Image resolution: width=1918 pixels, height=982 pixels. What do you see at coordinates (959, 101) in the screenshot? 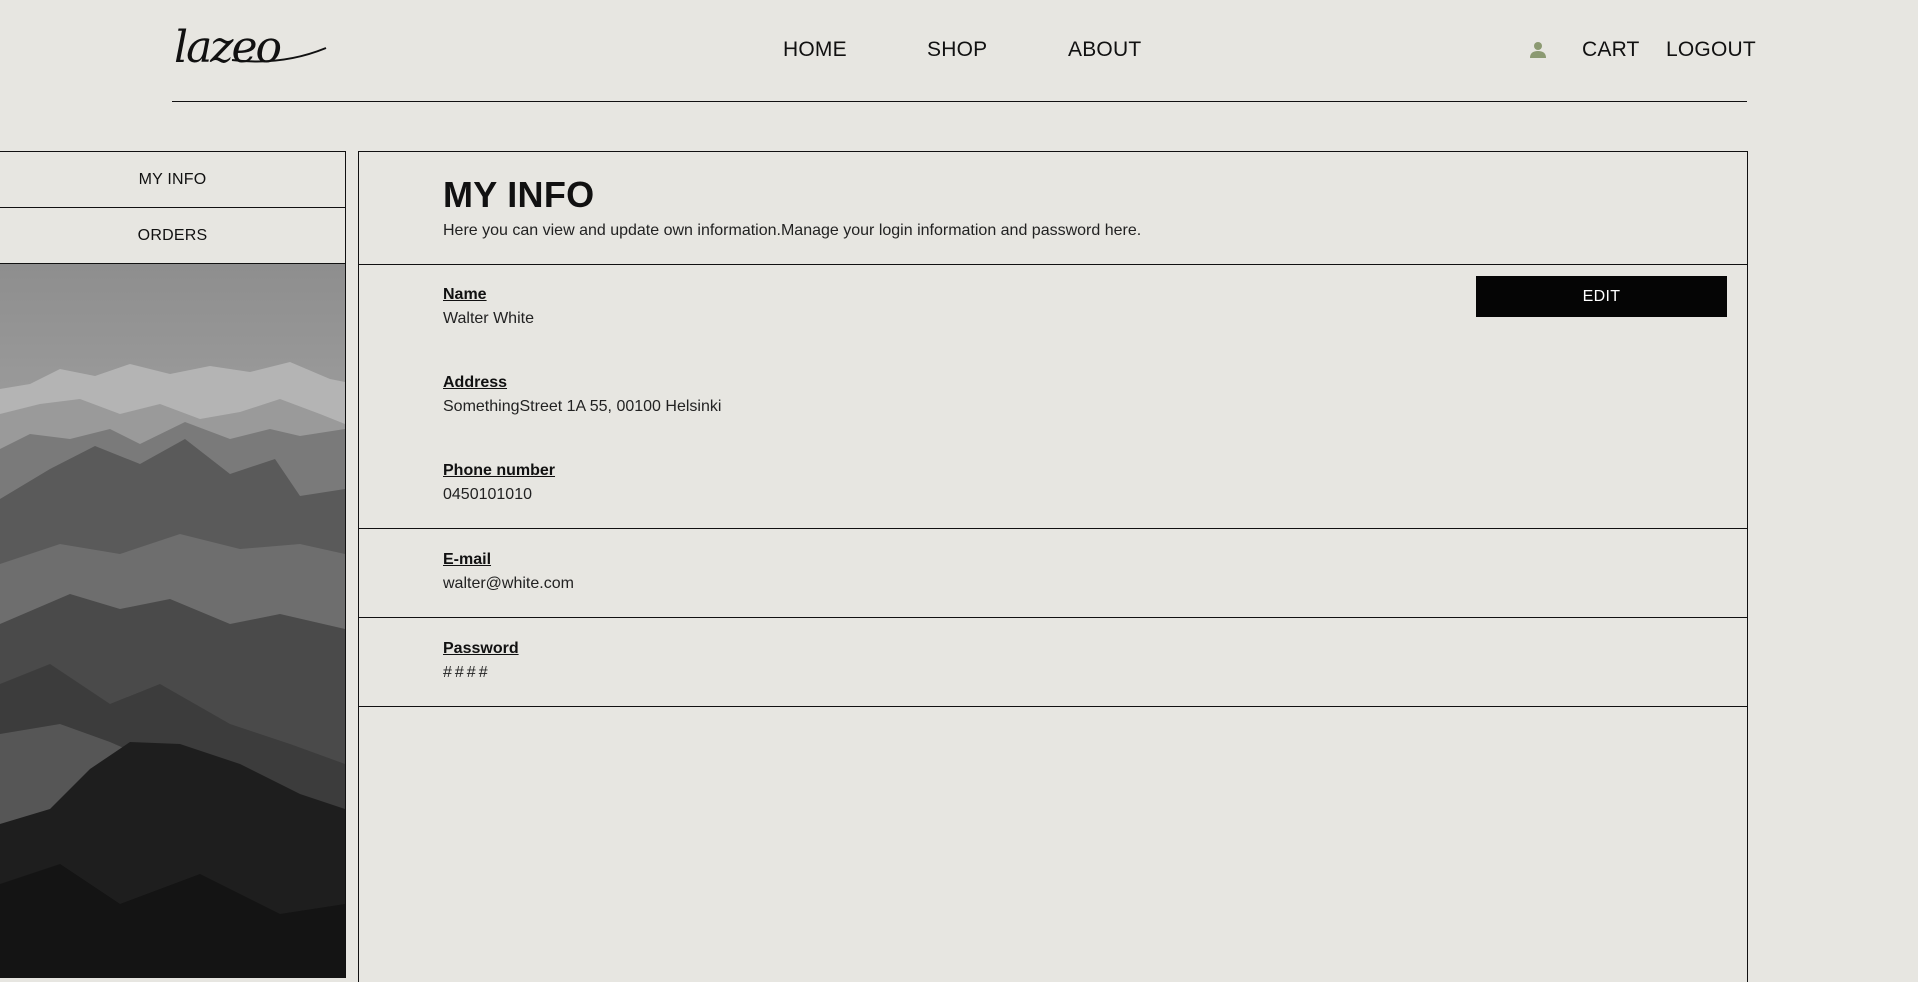
I see `header-divider` at bounding box center [959, 101].